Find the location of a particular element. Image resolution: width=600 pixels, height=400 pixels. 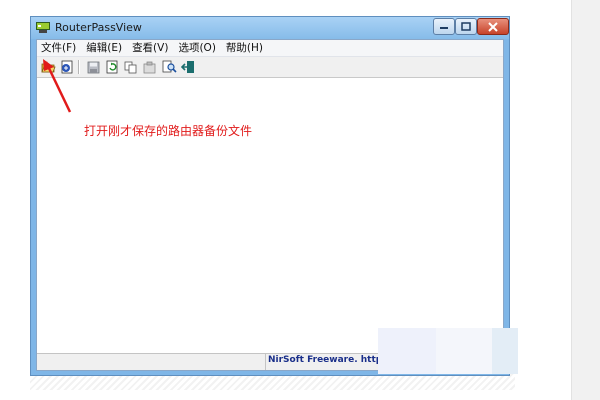

menu-help: 帮助(H) is located at coordinates (244, 48).